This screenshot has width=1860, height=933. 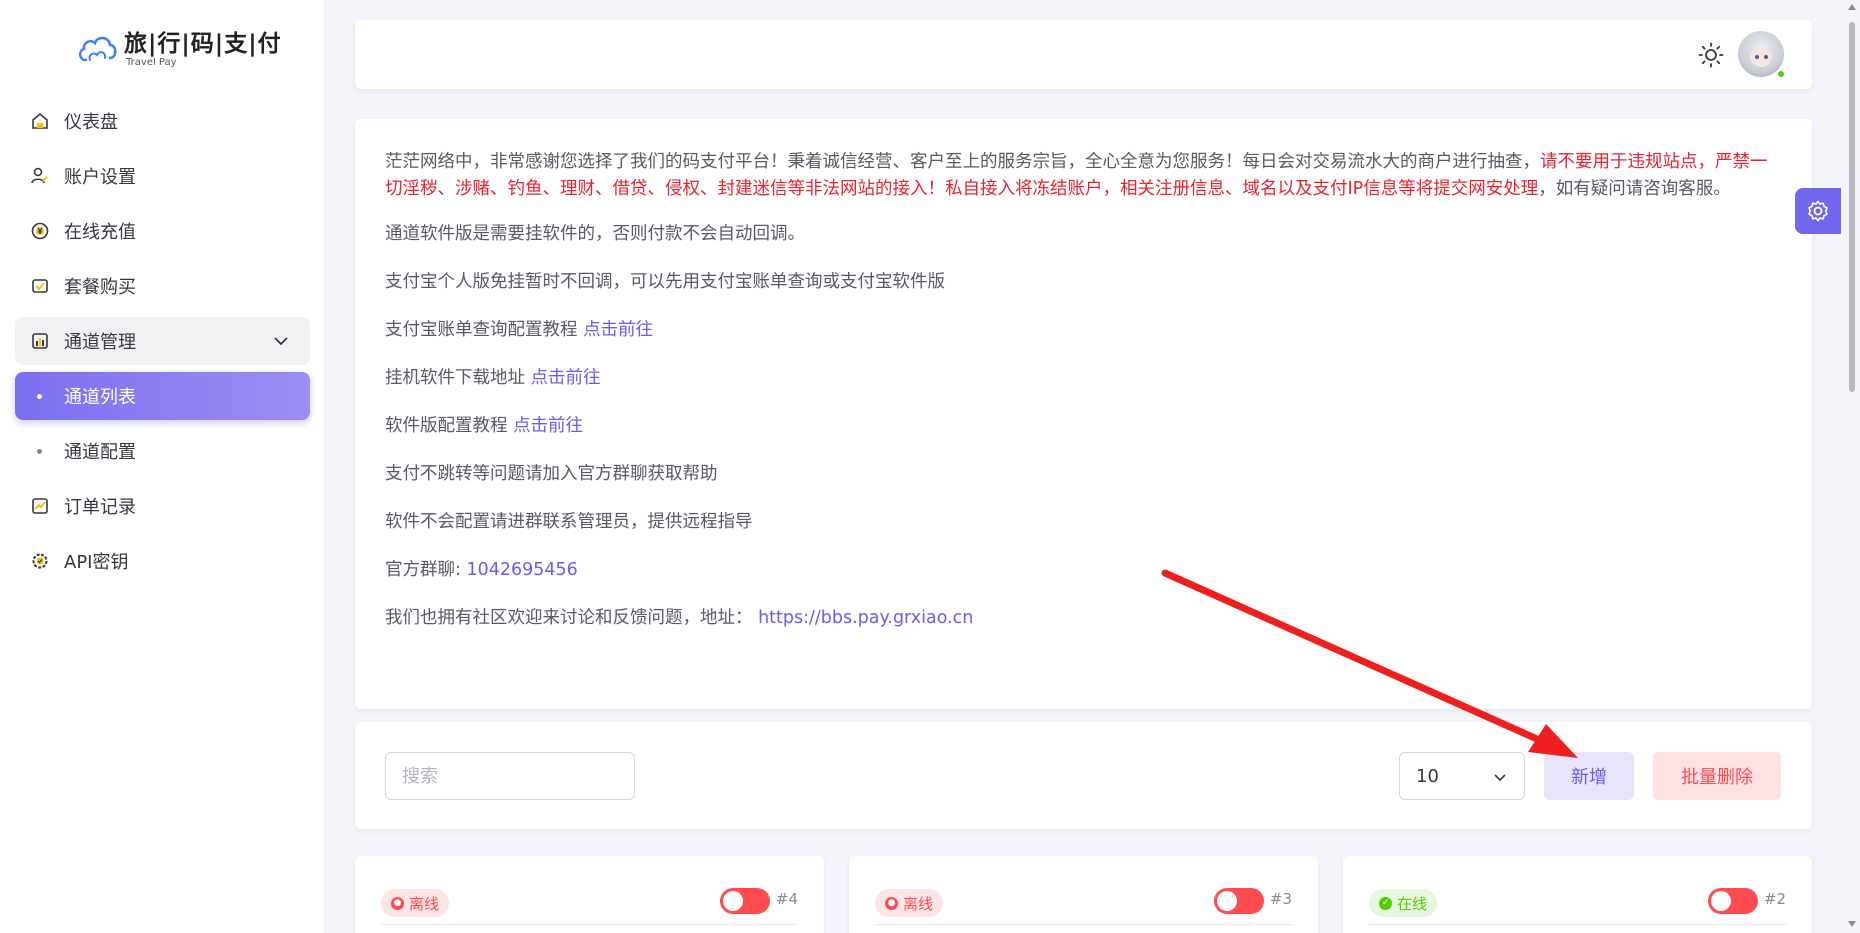 I want to click on alipay-tutorial-link: 点击前往, so click(x=618, y=330).